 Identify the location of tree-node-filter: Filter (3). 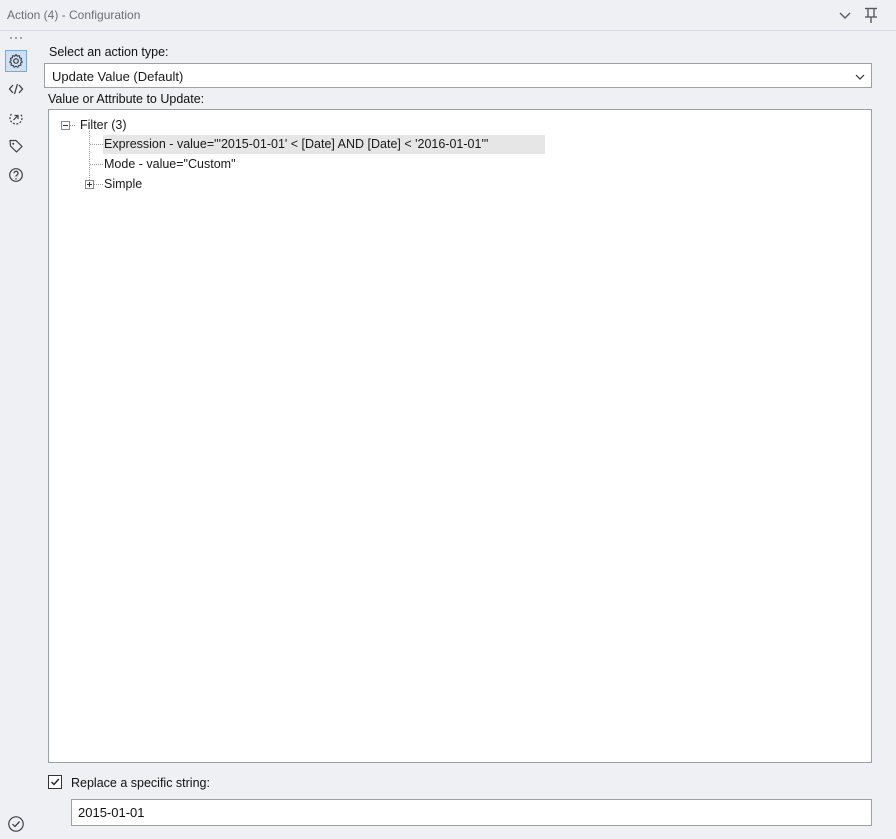
(117, 125).